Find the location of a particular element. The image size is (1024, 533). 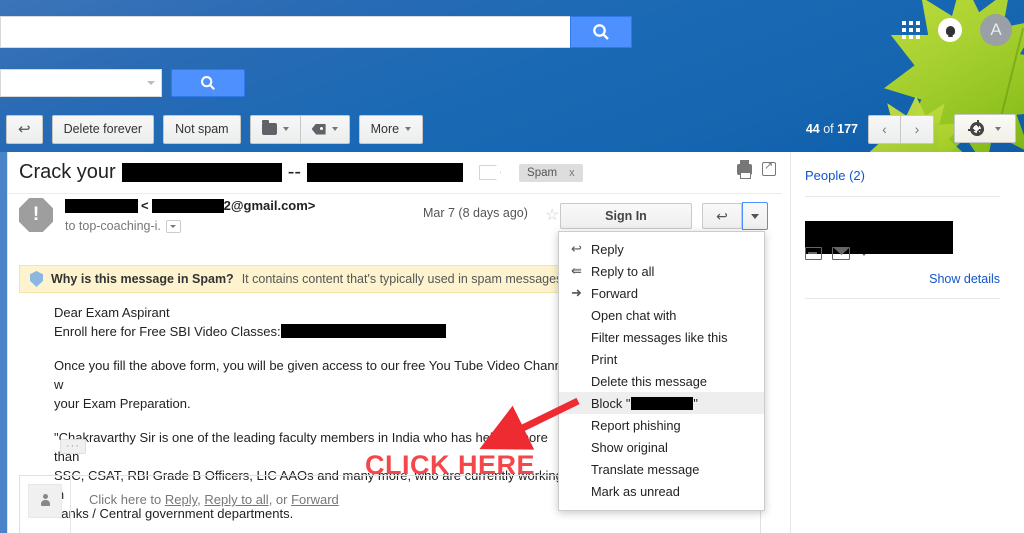

recipient-details-toggle is located at coordinates (173, 226).